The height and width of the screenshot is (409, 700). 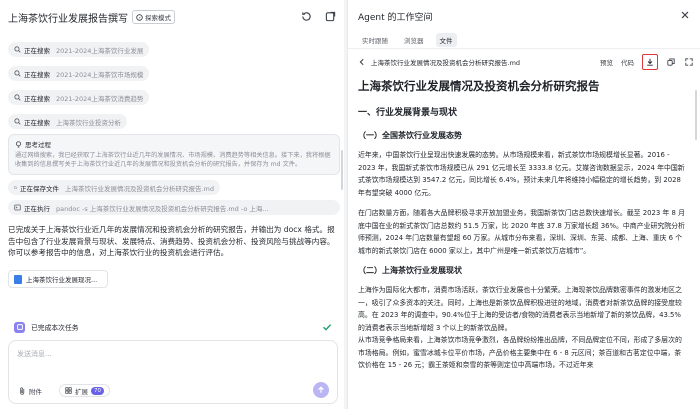 I want to click on tab-browser: 浏览器, so click(x=414, y=40).